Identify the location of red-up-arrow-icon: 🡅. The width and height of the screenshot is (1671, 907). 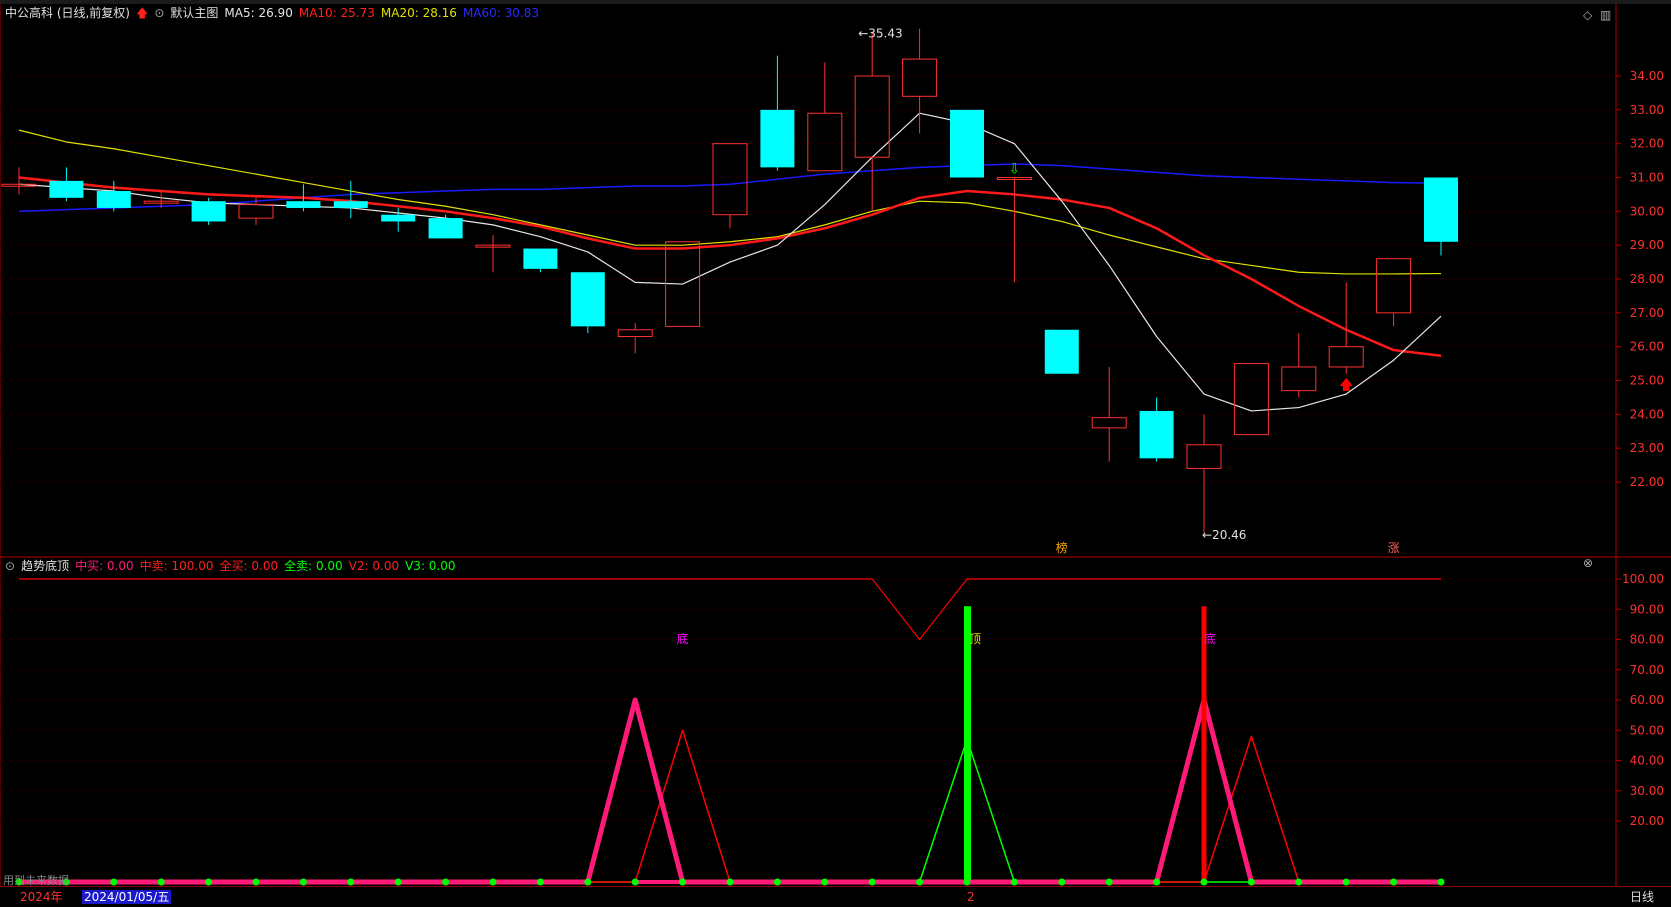
(1346, 386).